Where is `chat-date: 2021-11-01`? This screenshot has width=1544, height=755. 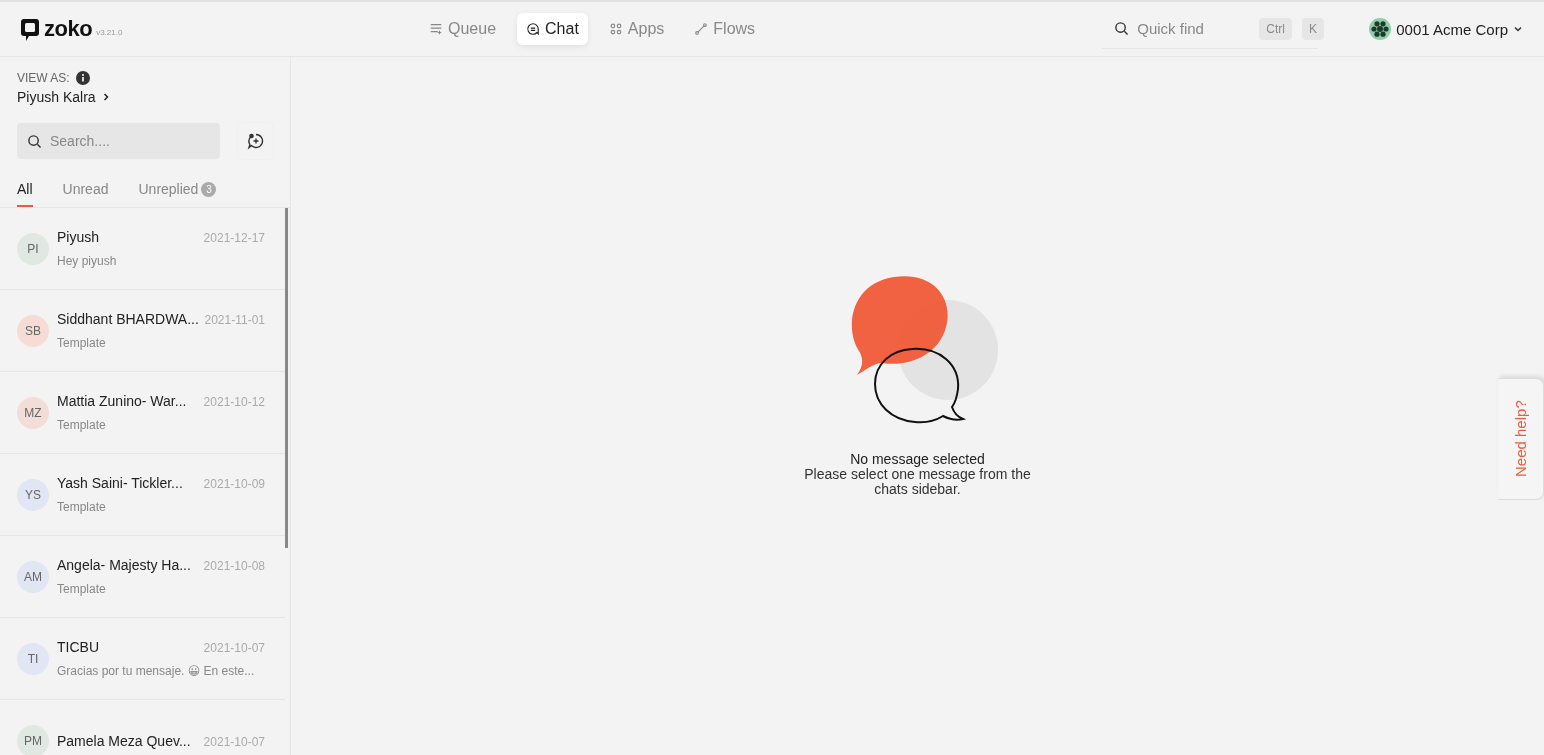
chat-date: 2021-11-01 is located at coordinates (234, 320).